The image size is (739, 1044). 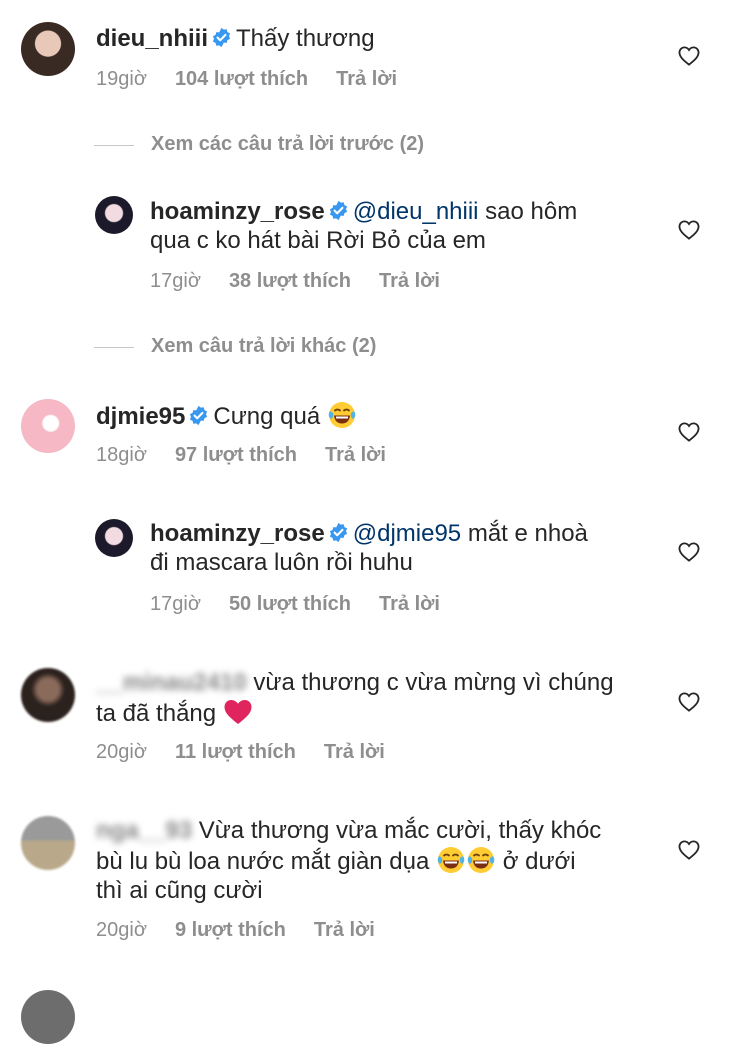 I want to click on like-count: 50 lượt thích, so click(x=290, y=604).